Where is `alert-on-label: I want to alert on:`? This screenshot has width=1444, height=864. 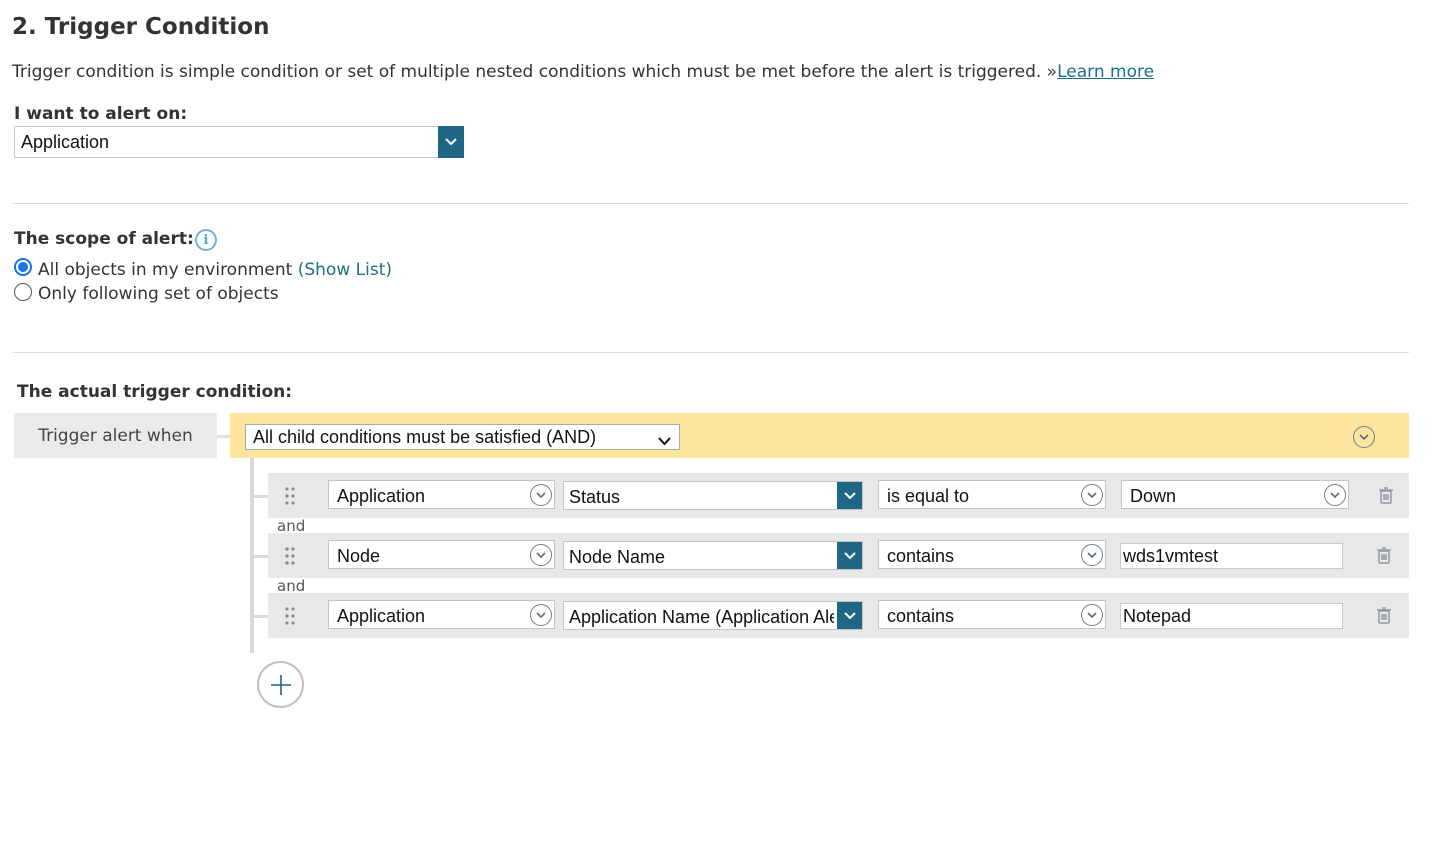
alert-on-label: I want to alert on: is located at coordinates (101, 114).